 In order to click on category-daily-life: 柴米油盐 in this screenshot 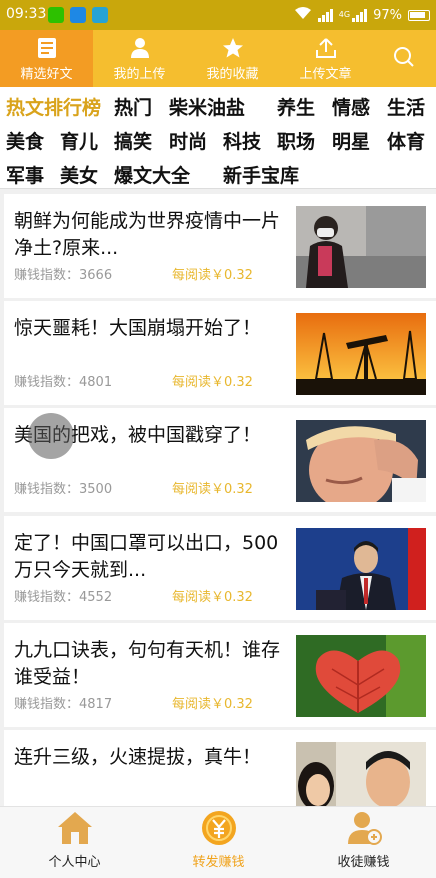, I will do `click(207, 106)`.